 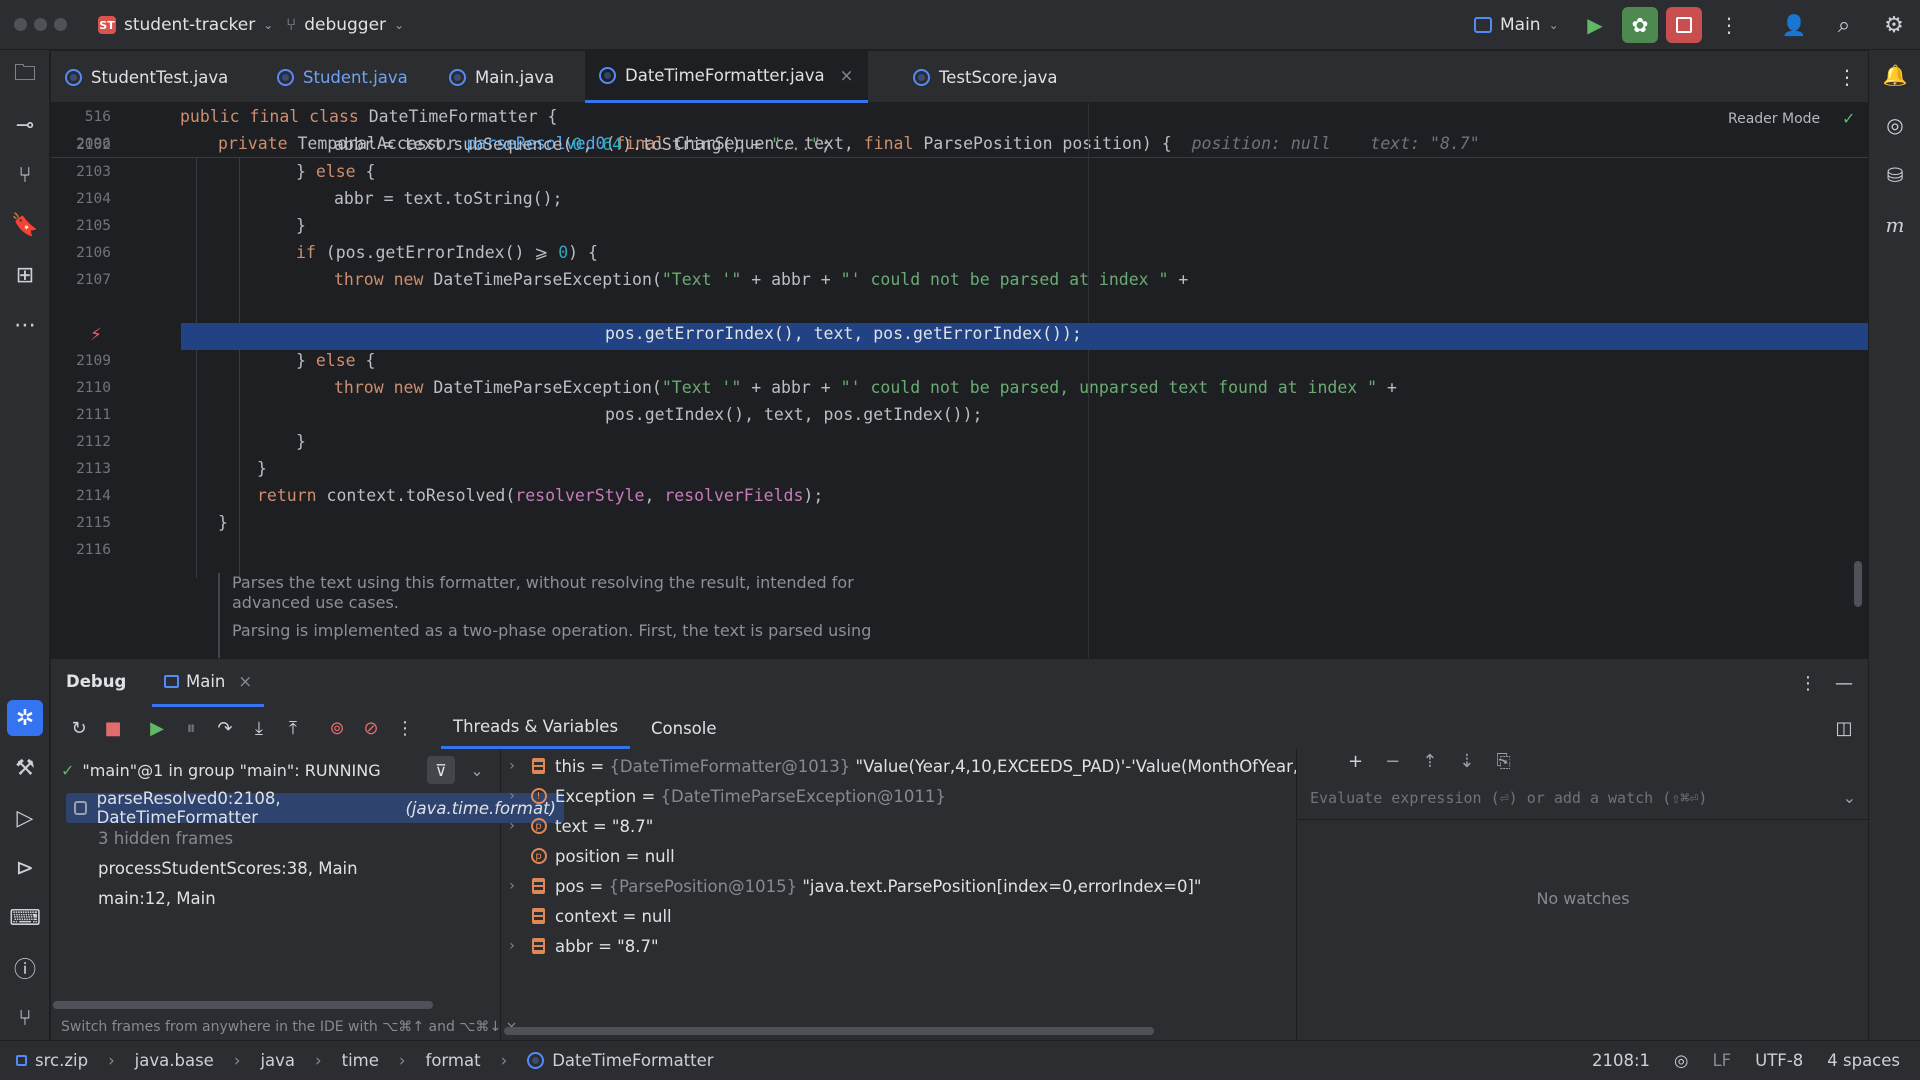 I want to click on copy-icon: ⎘, so click(x=1503, y=761).